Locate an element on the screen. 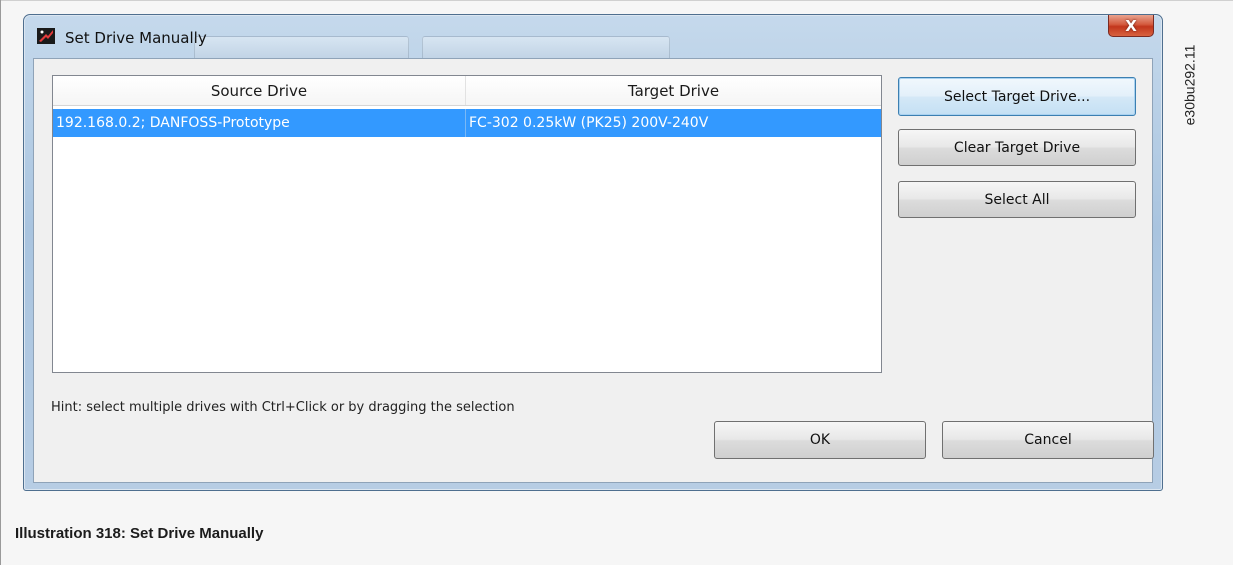  close-button: X is located at coordinates (1131, 26).